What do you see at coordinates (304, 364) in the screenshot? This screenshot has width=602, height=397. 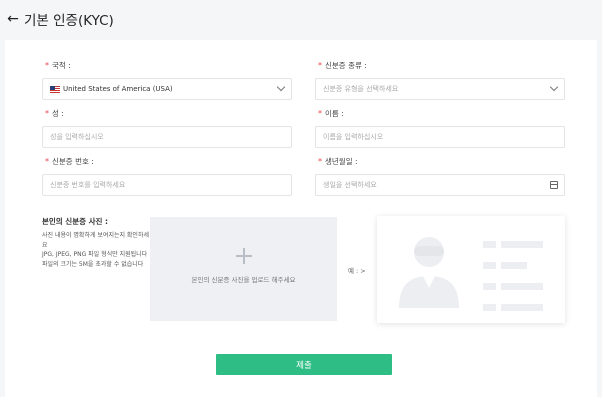 I see `submit-button: 제출` at bounding box center [304, 364].